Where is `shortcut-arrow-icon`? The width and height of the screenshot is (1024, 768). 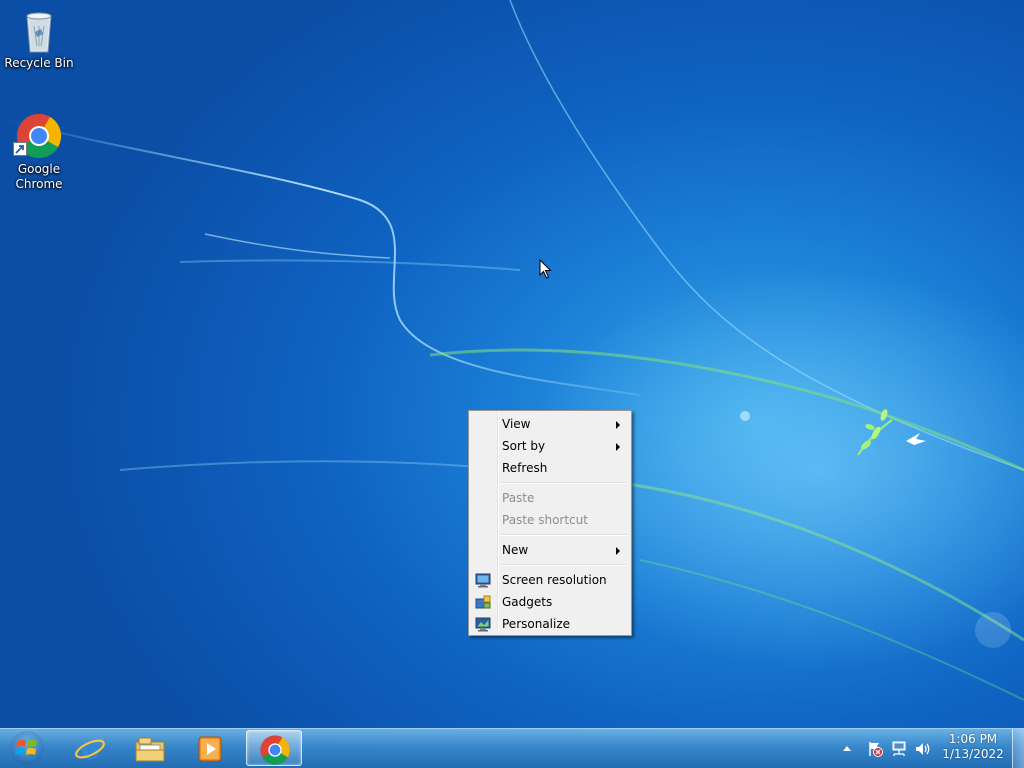
shortcut-arrow-icon is located at coordinates (20, 149).